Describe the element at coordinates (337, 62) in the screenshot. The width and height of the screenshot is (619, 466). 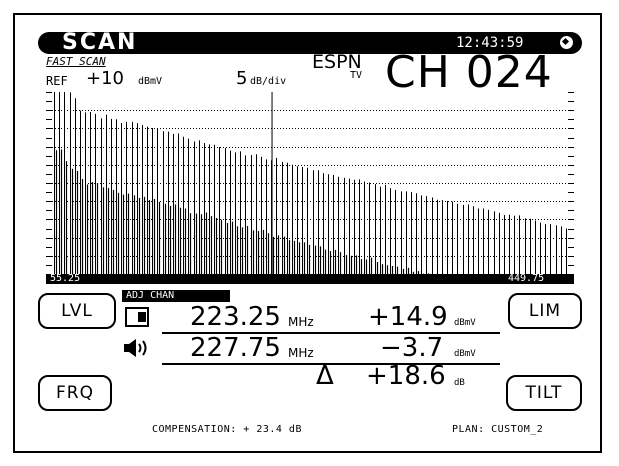
I see `network-label: ESPN` at that location.